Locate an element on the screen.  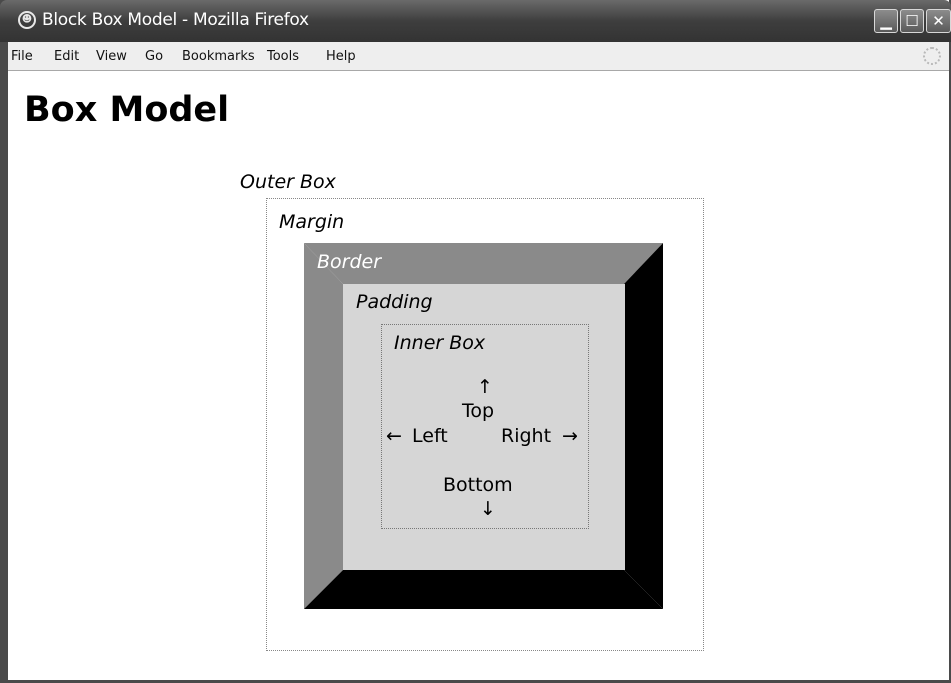
menu-file: File is located at coordinates (22, 56).